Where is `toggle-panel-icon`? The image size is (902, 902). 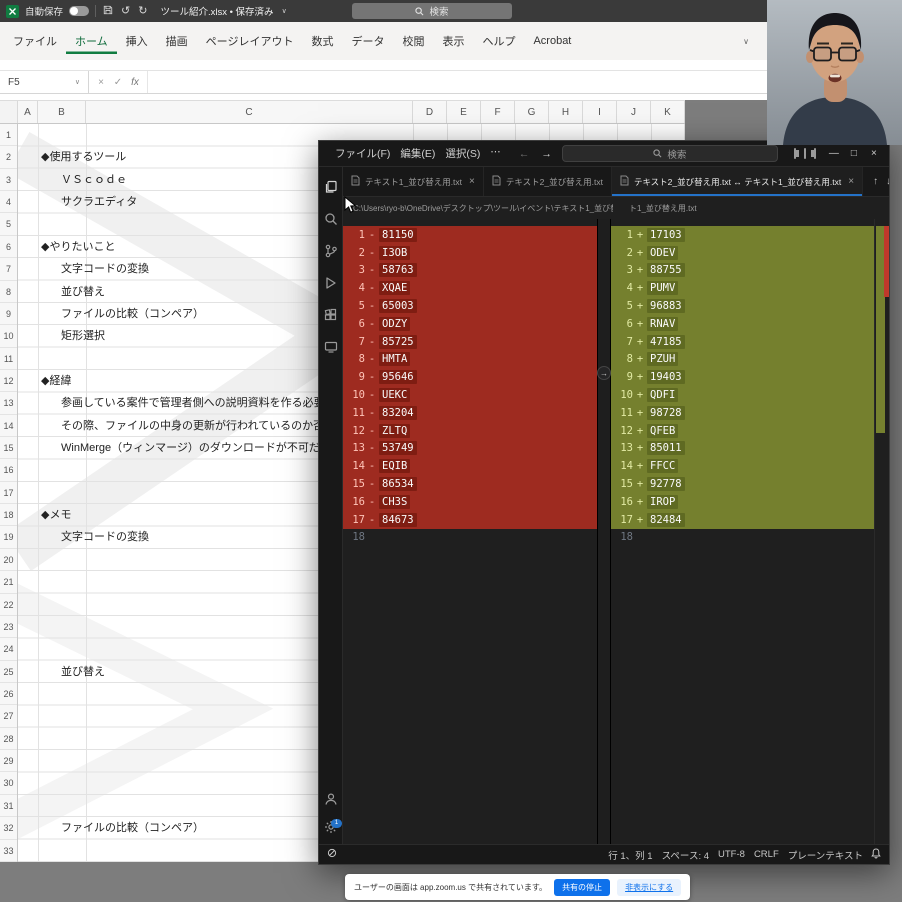 toggle-panel-icon is located at coordinates (804, 153).